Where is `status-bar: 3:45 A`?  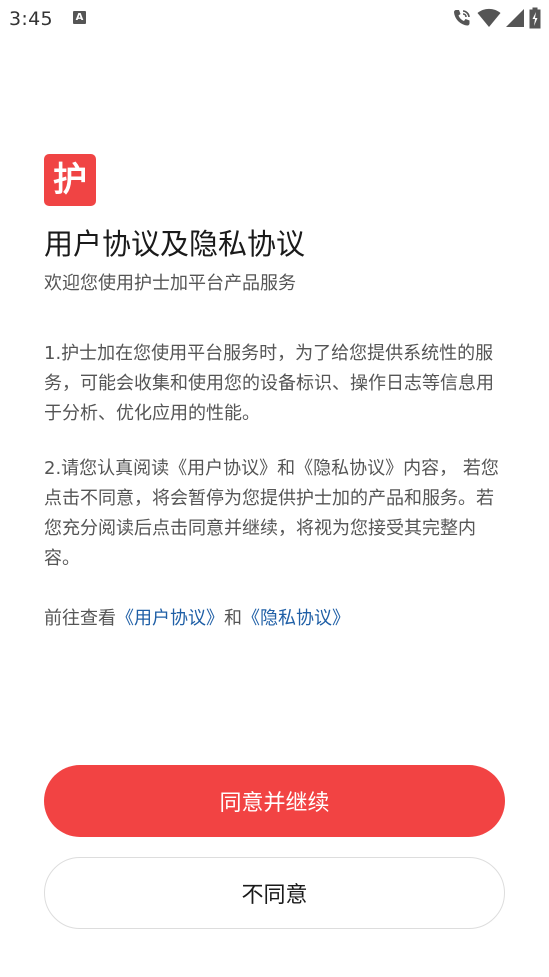
status-bar: 3:45 A is located at coordinates (274, 19).